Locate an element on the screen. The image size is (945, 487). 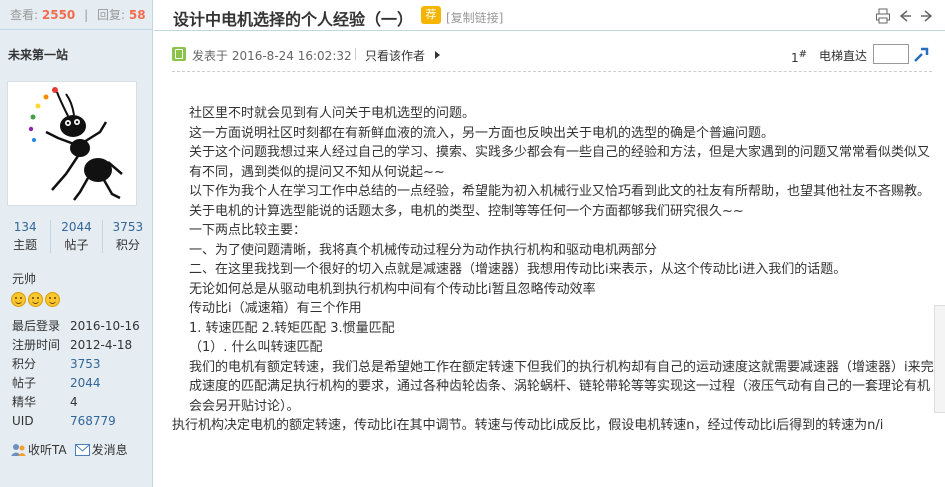
floor-number: 1# is located at coordinates (799, 57).